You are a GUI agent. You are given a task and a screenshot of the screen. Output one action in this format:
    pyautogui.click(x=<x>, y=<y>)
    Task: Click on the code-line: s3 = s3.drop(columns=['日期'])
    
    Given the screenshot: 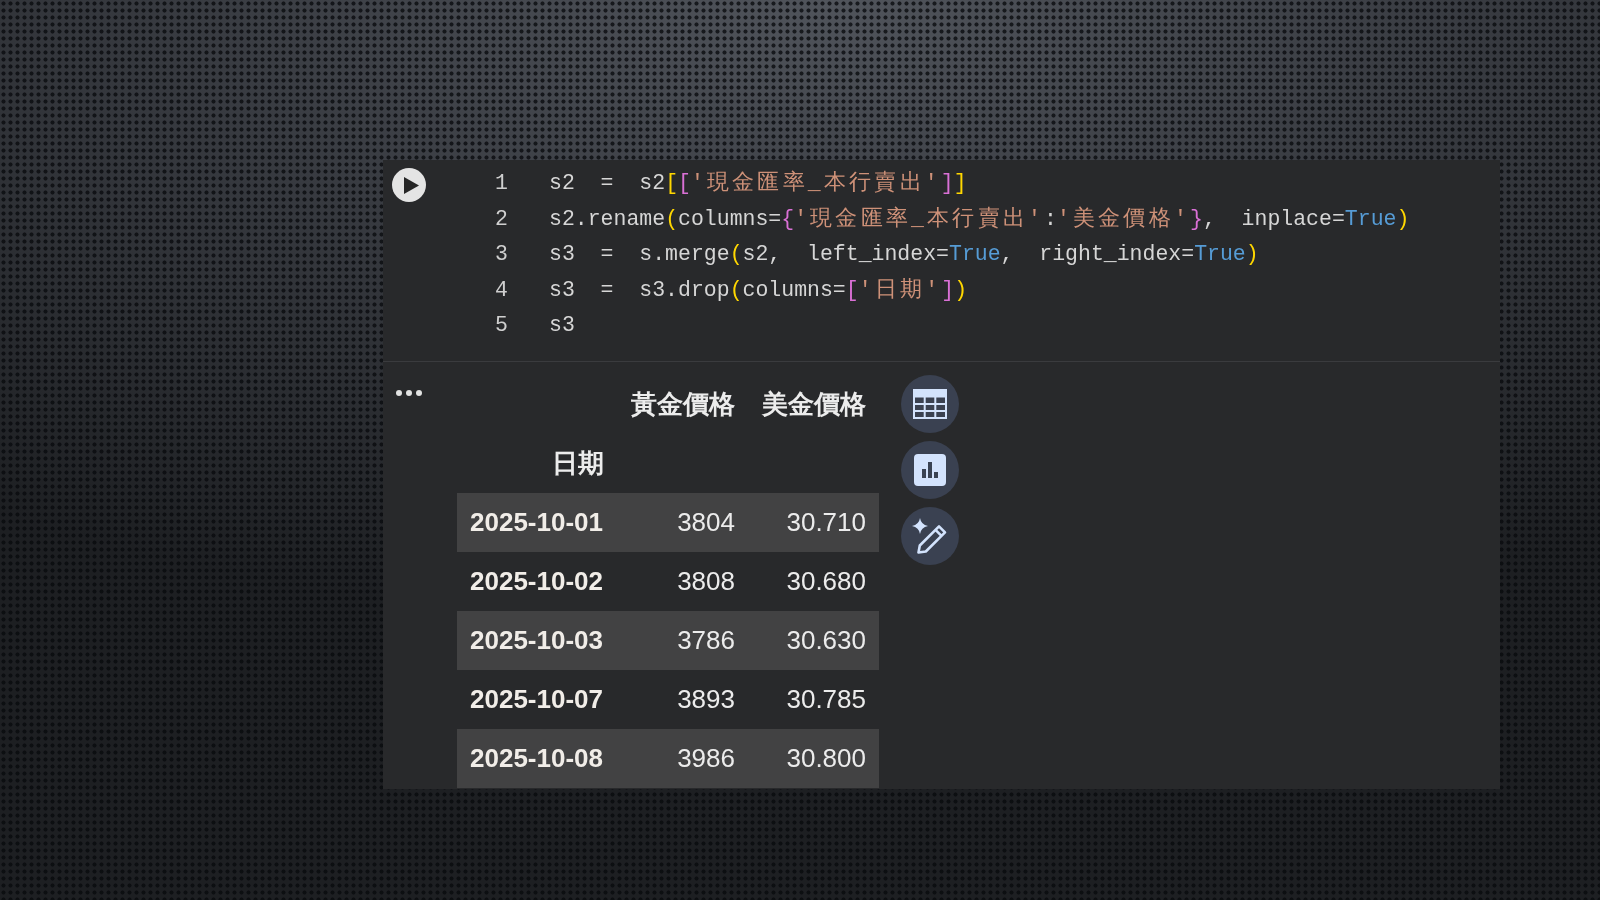 What is the action you would take?
    pyautogui.click(x=758, y=290)
    